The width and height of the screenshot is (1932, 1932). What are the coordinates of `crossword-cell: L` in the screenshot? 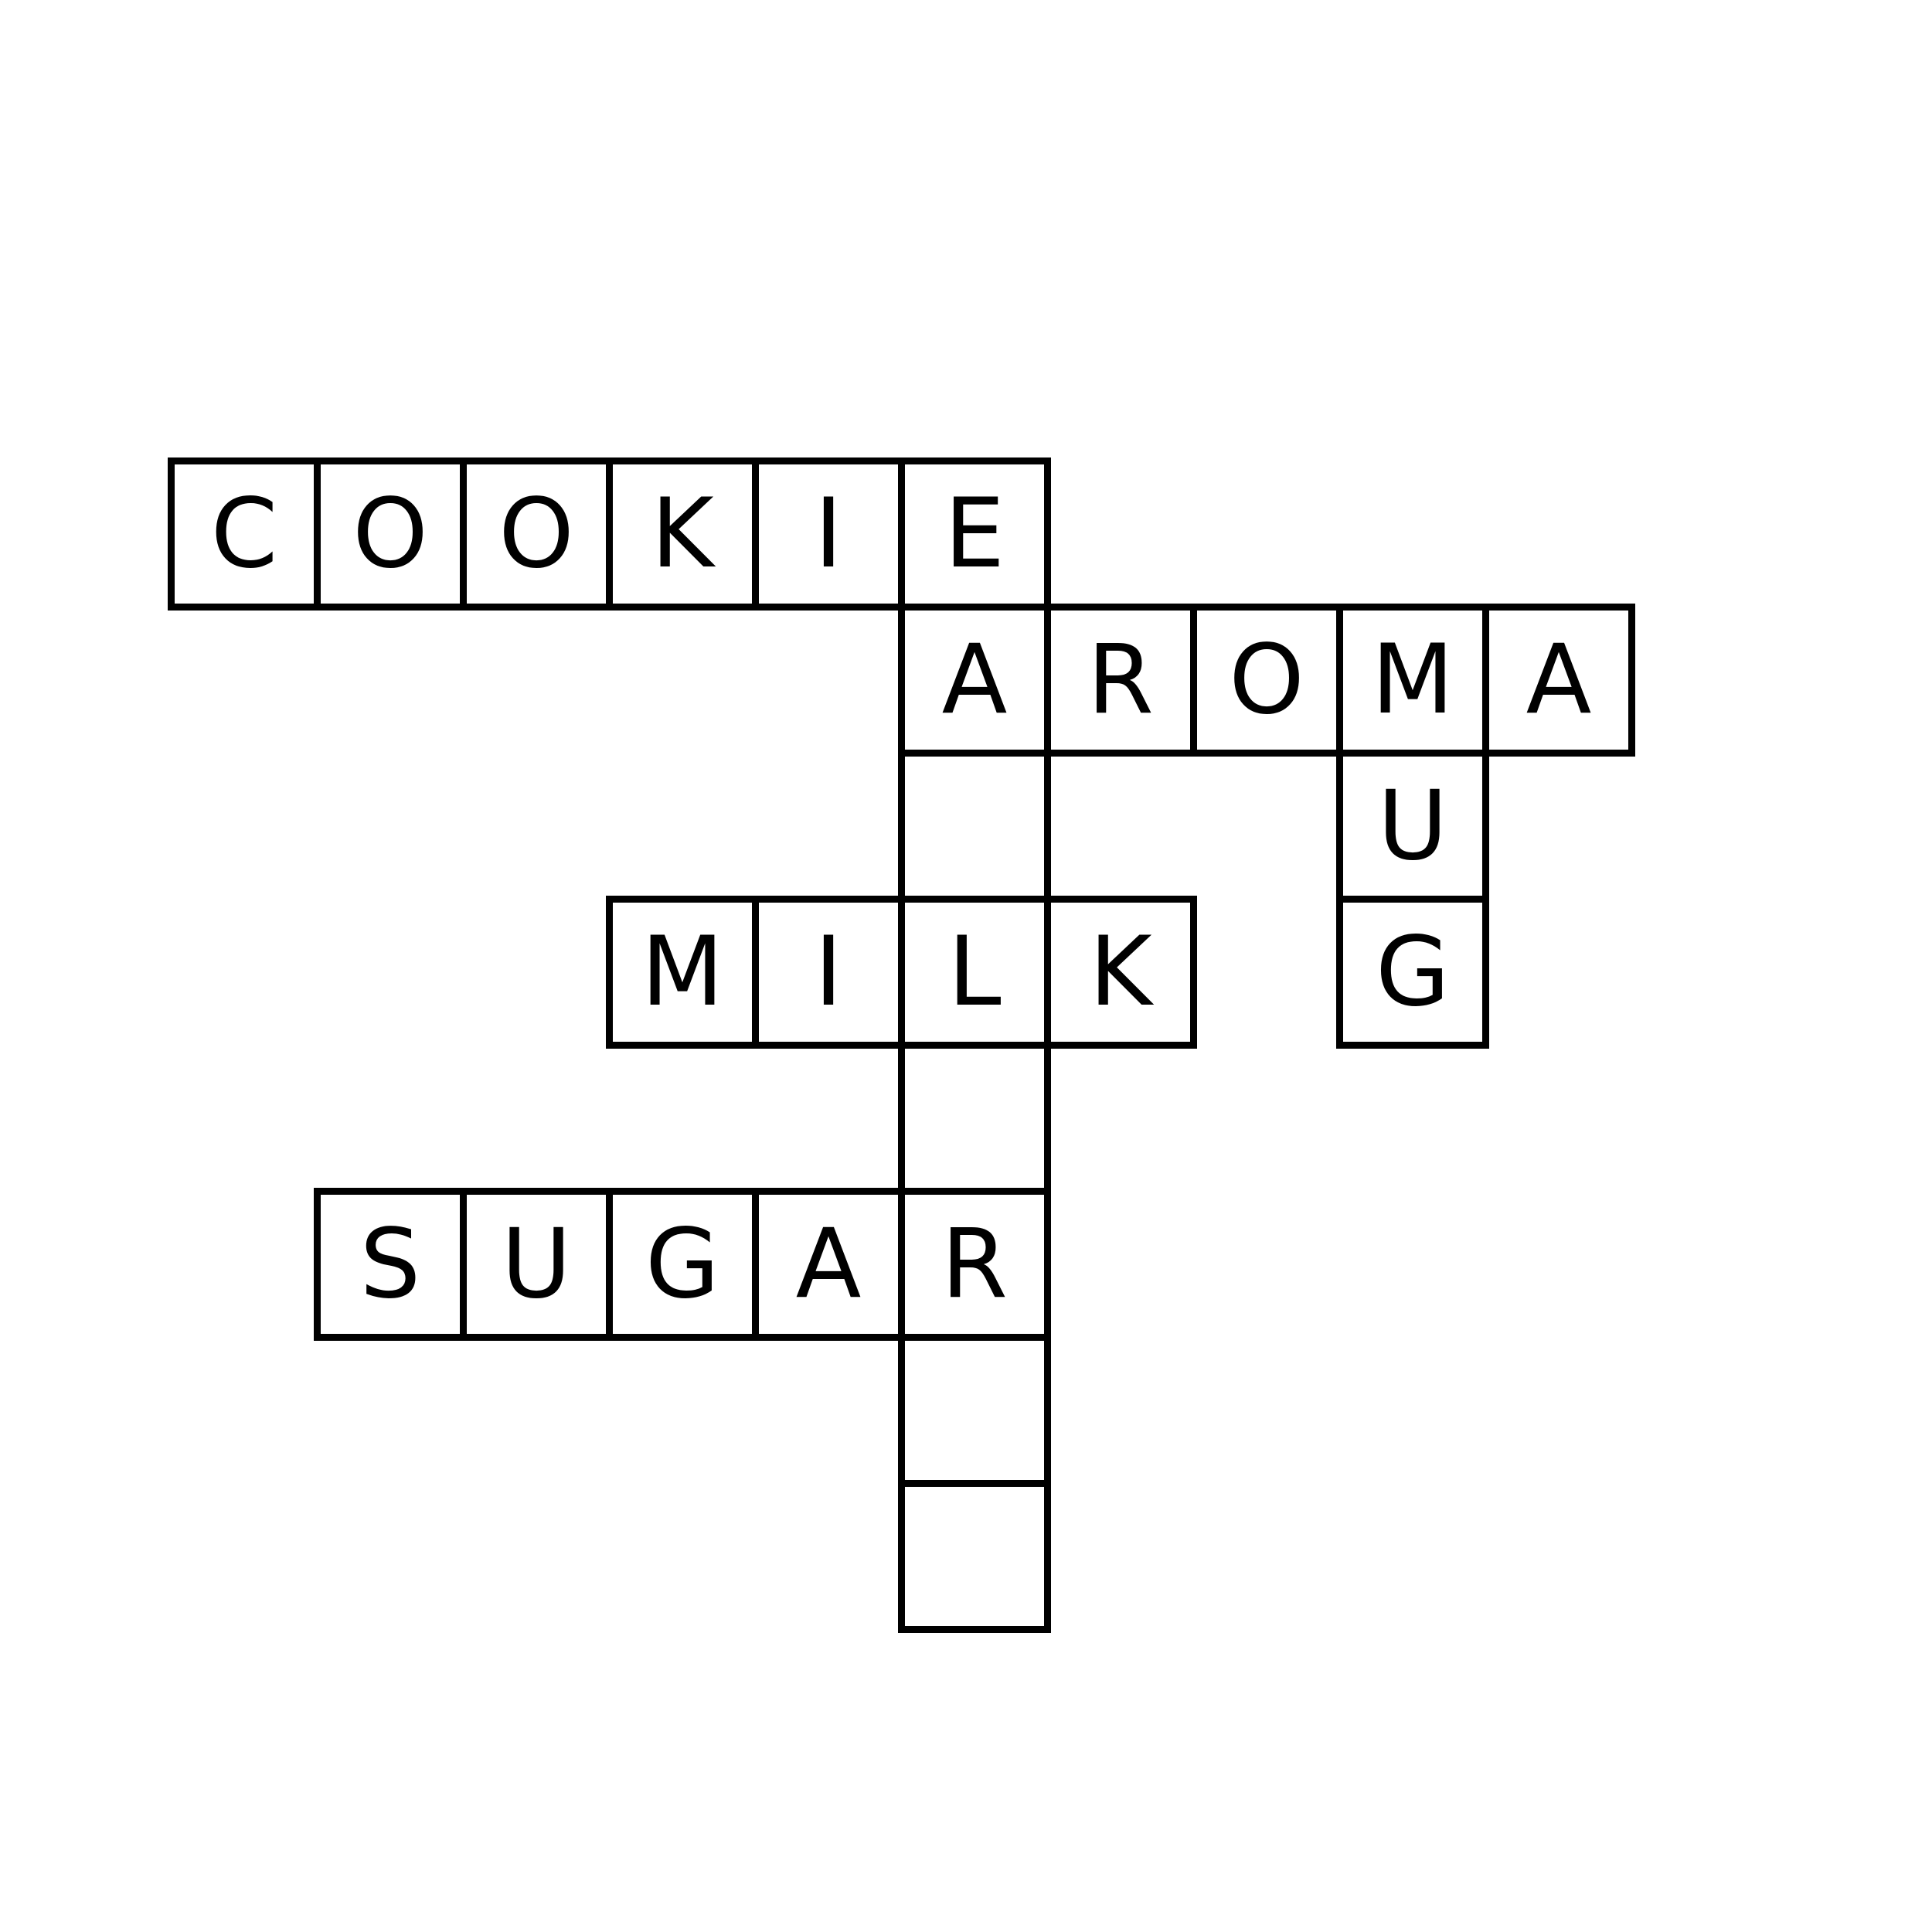 It's located at (975, 972).